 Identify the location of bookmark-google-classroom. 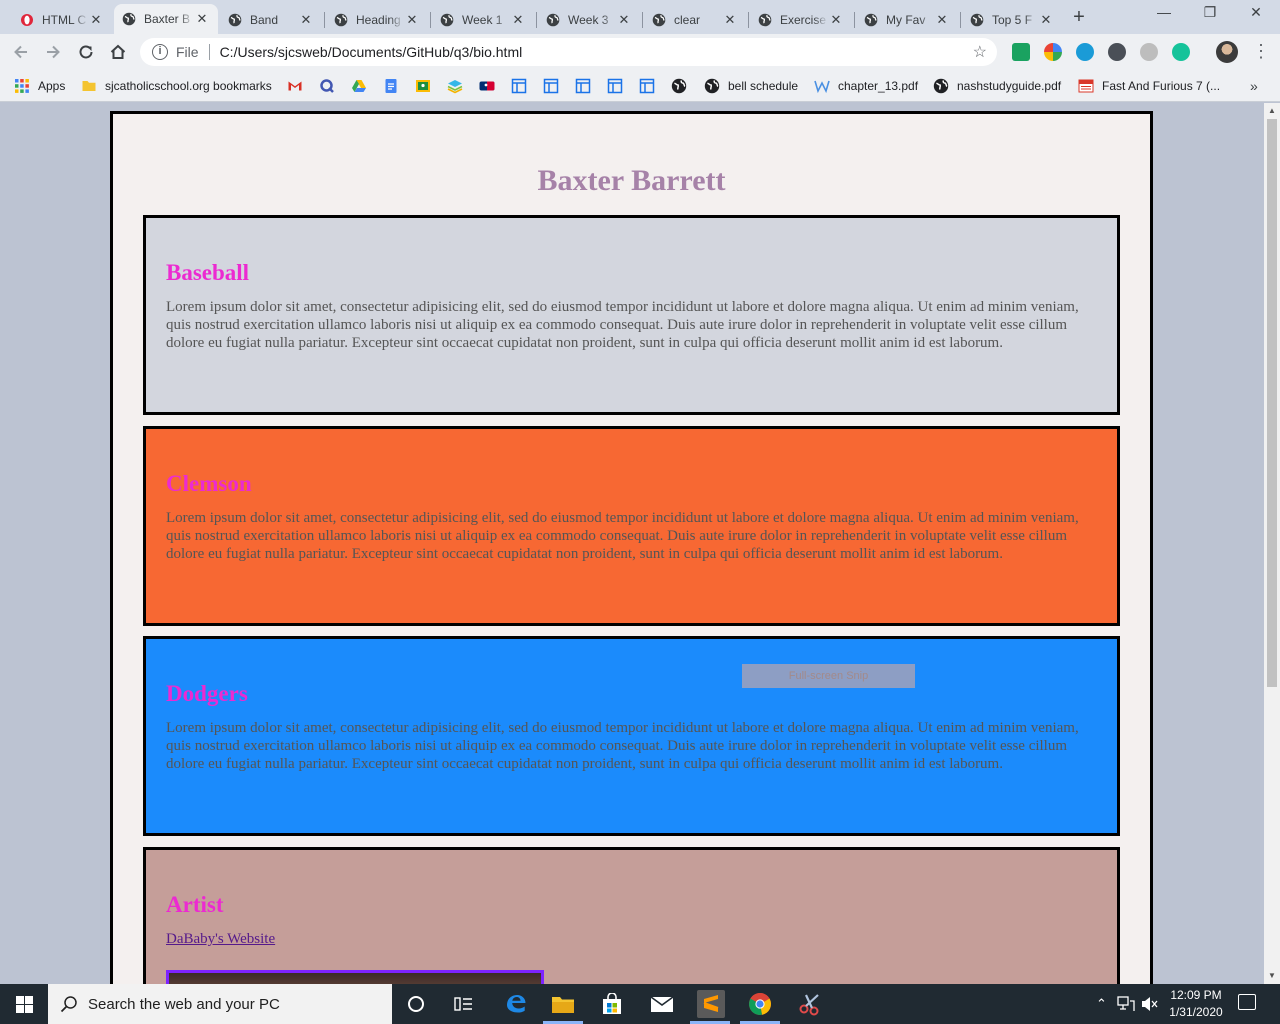
(423, 86).